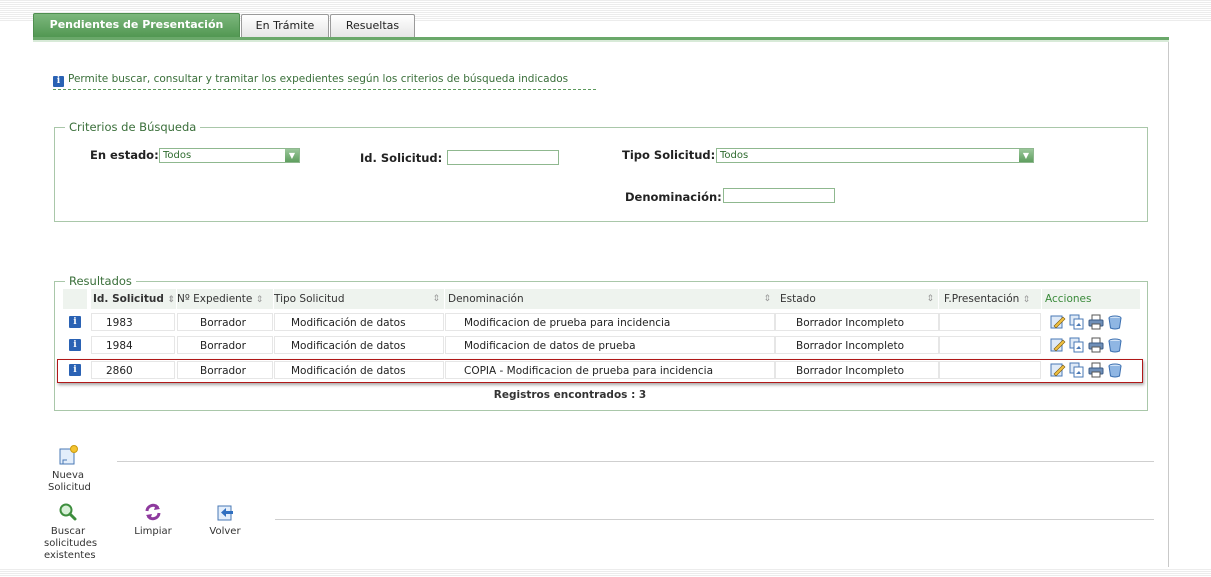 The height and width of the screenshot is (577, 1211). What do you see at coordinates (100, 281) in the screenshot?
I see `results-legend: Resultados` at bounding box center [100, 281].